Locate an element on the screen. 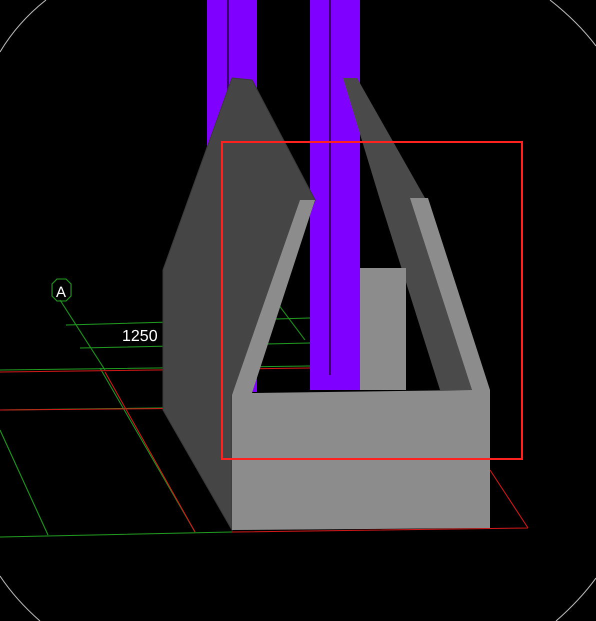 The image size is (596, 621). grid-label-drawing is located at coordinates (62, 290).